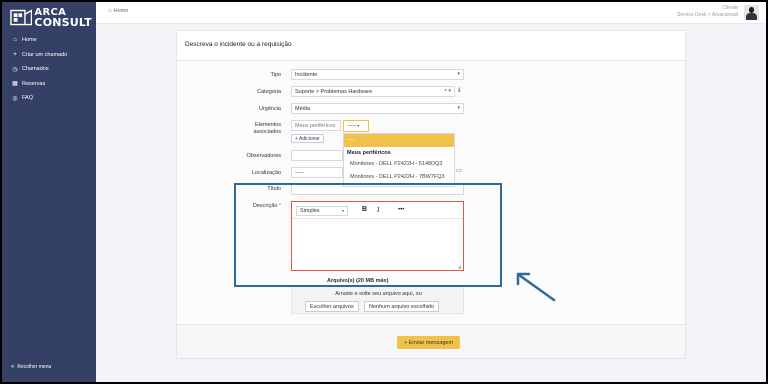 The width and height of the screenshot is (768, 384). What do you see at coordinates (269, 109) in the screenshot?
I see `urgencia-label: Urgência` at bounding box center [269, 109].